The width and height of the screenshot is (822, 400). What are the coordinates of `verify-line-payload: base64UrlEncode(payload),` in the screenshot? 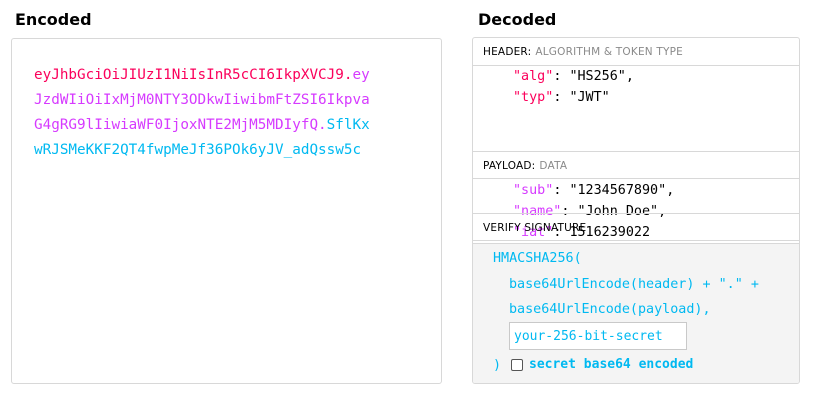 It's located at (610, 309).